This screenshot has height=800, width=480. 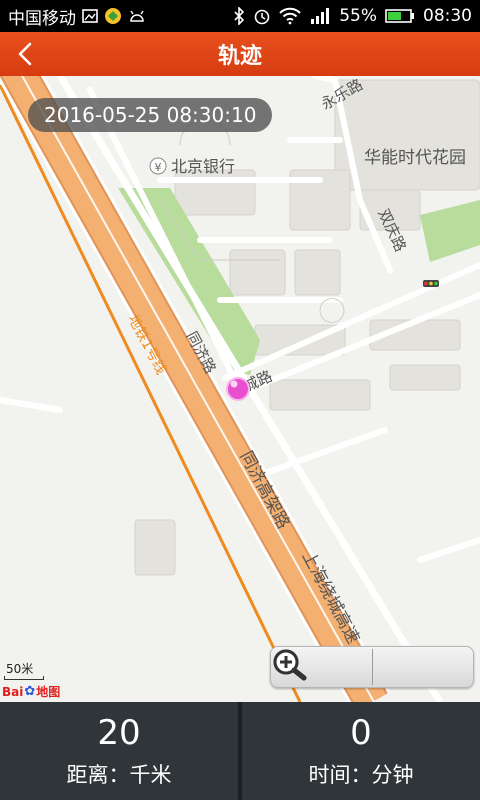 I want to click on back-button, so click(x=25, y=54).